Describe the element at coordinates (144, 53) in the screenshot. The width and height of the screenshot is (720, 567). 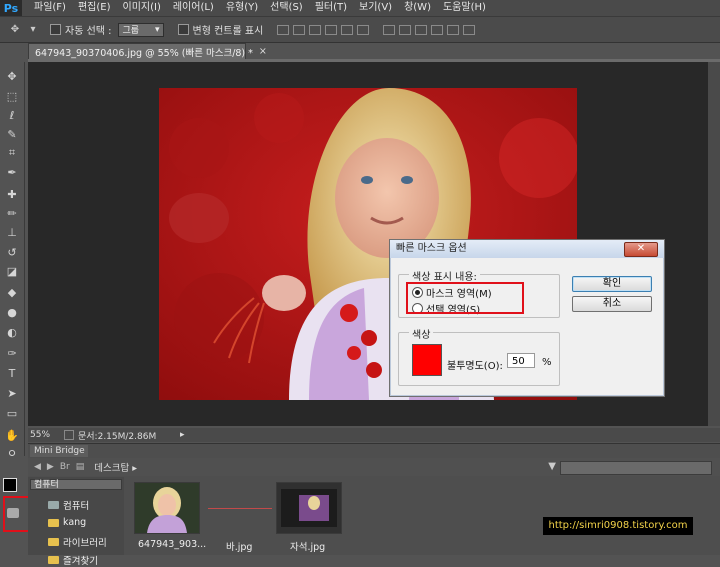
I see `document-tab-title: 647943_90370406.jpg @ 55% (빠른 마스크/8) *` at that location.